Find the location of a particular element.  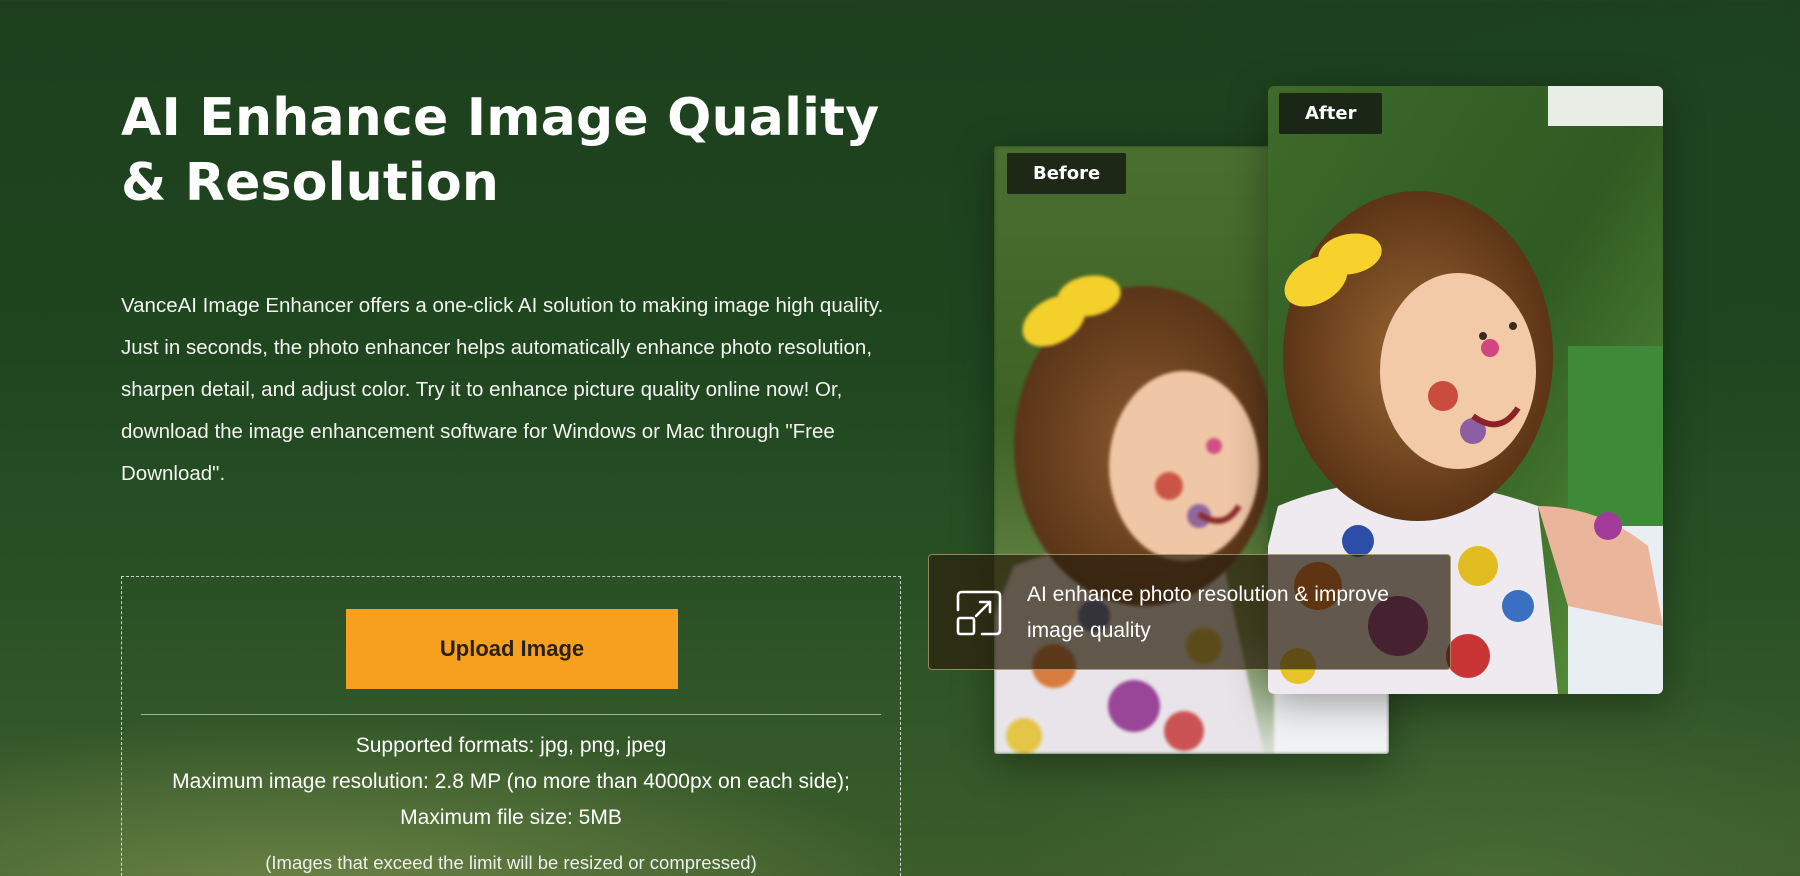

expand-arrow-icon is located at coordinates (979, 613).